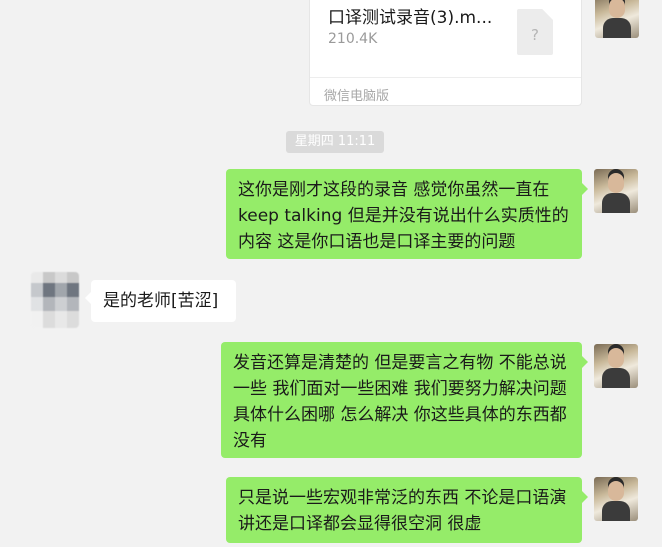 The image size is (662, 547). I want to click on file-card-divider, so click(445, 77).